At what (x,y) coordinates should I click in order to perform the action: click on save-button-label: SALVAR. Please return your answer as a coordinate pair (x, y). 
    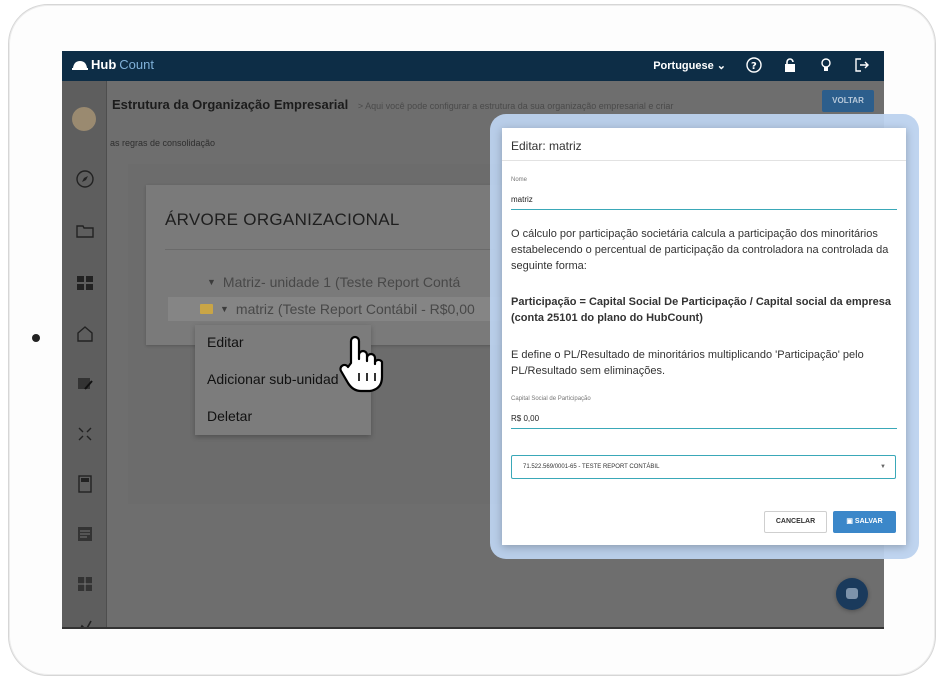
    Looking at the image, I should click on (868, 521).